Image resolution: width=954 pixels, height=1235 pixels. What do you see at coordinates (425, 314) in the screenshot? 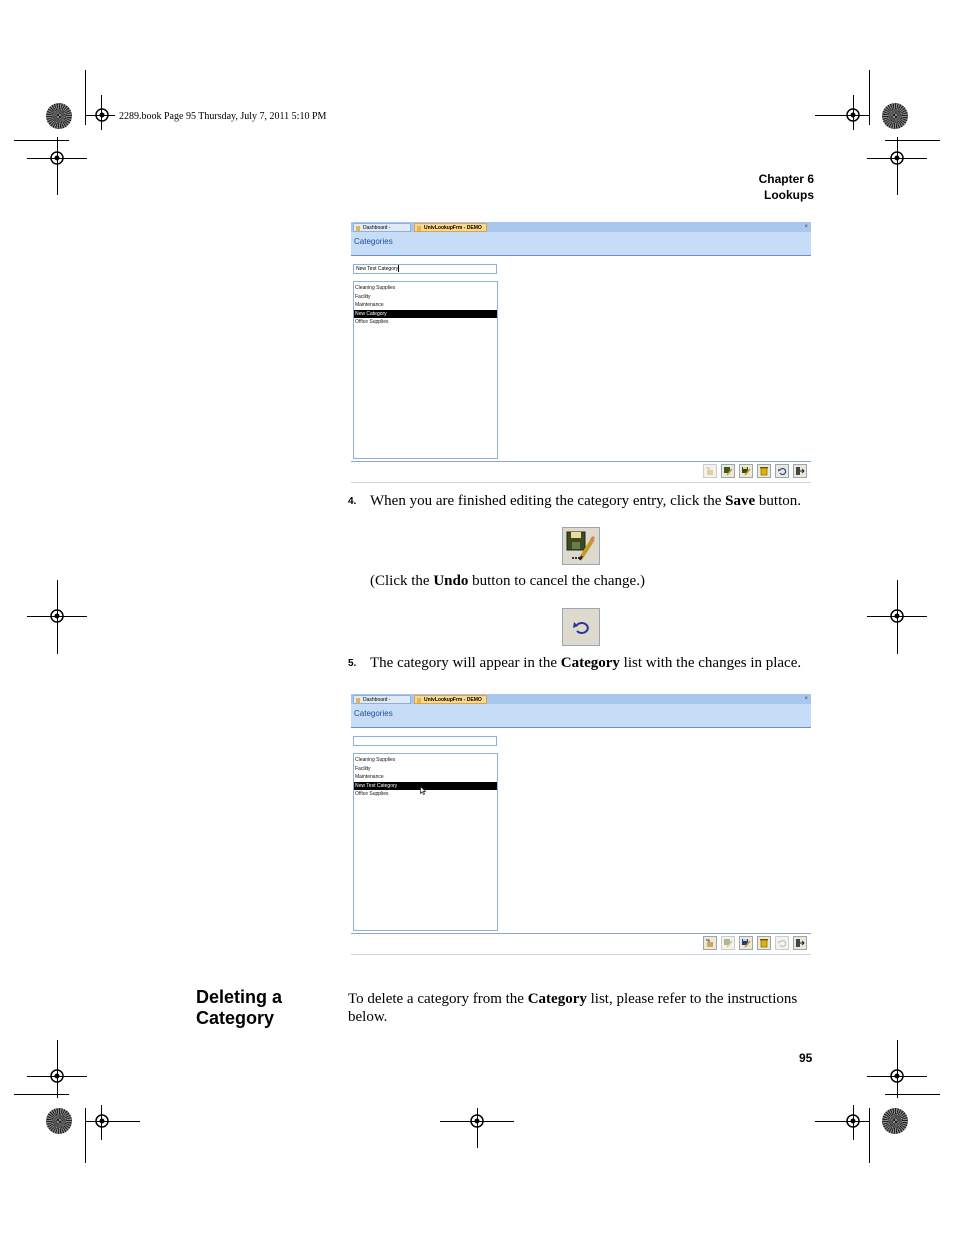
I see `list-item-selected: New Category` at bounding box center [425, 314].